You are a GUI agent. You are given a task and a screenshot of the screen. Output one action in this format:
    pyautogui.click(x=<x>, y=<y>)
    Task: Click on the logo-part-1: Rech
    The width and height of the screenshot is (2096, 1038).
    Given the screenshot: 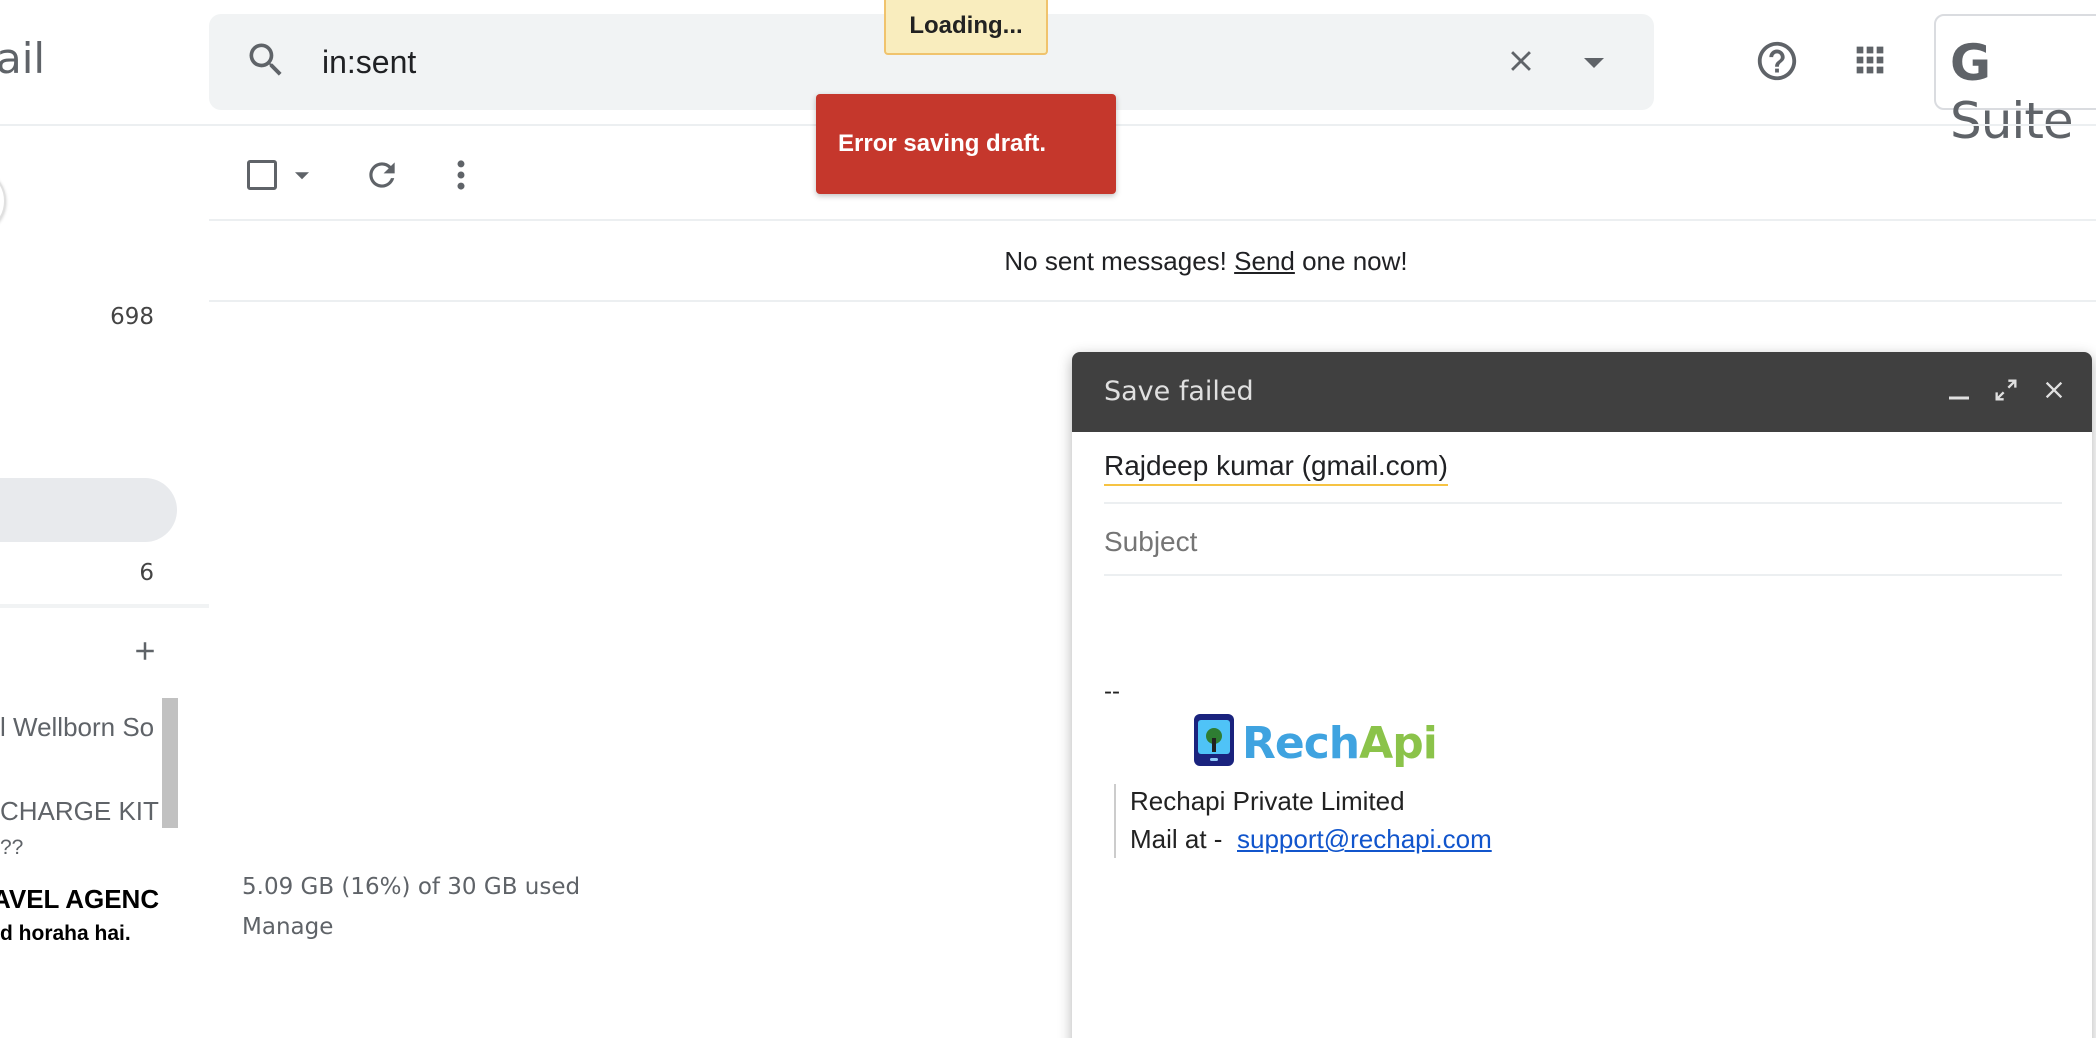 What is the action you would take?
    pyautogui.click(x=1301, y=743)
    